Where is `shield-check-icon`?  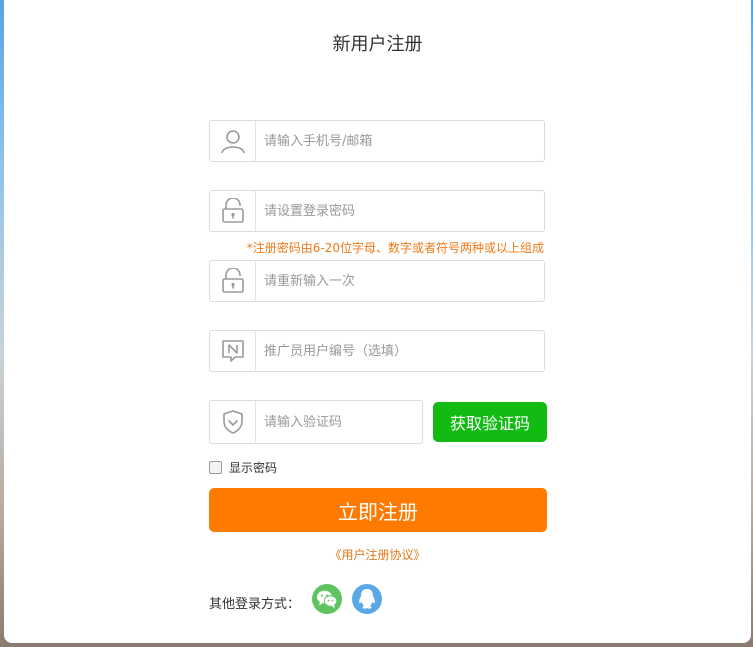
shield-check-icon is located at coordinates (233, 422).